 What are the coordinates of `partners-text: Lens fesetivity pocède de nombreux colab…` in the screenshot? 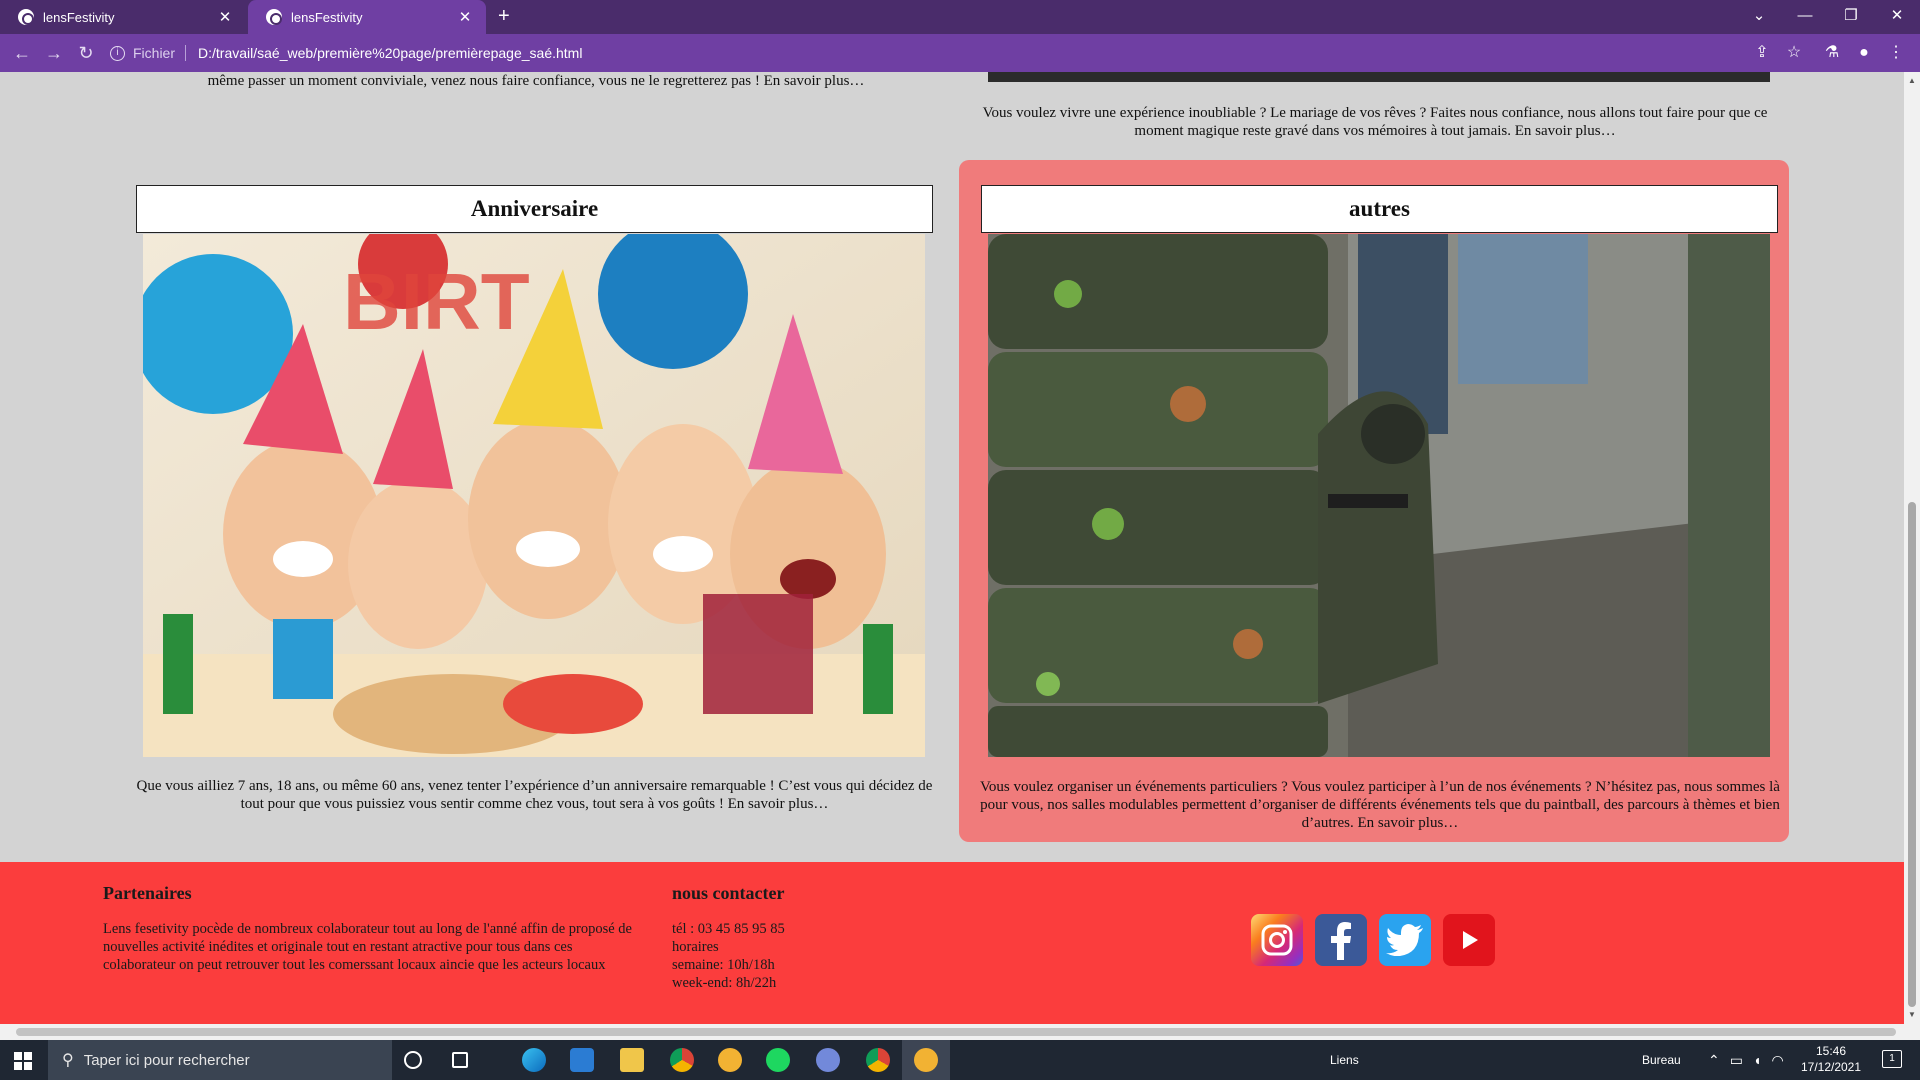 It's located at (367, 947).